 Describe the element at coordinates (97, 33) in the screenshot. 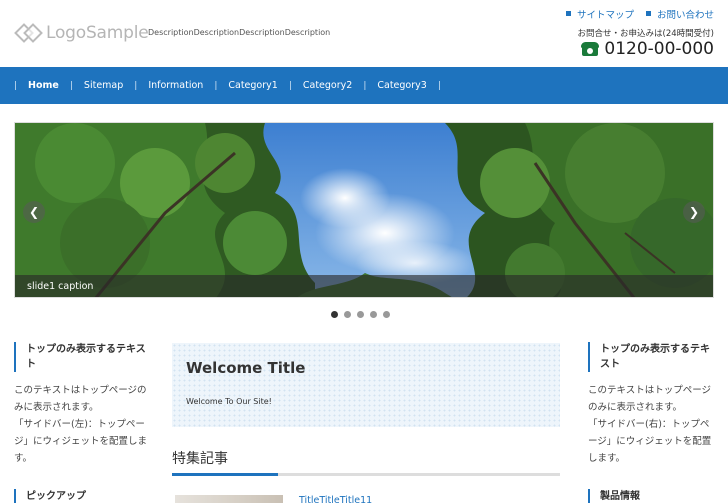

I see `logo-text: LogoSample` at that location.